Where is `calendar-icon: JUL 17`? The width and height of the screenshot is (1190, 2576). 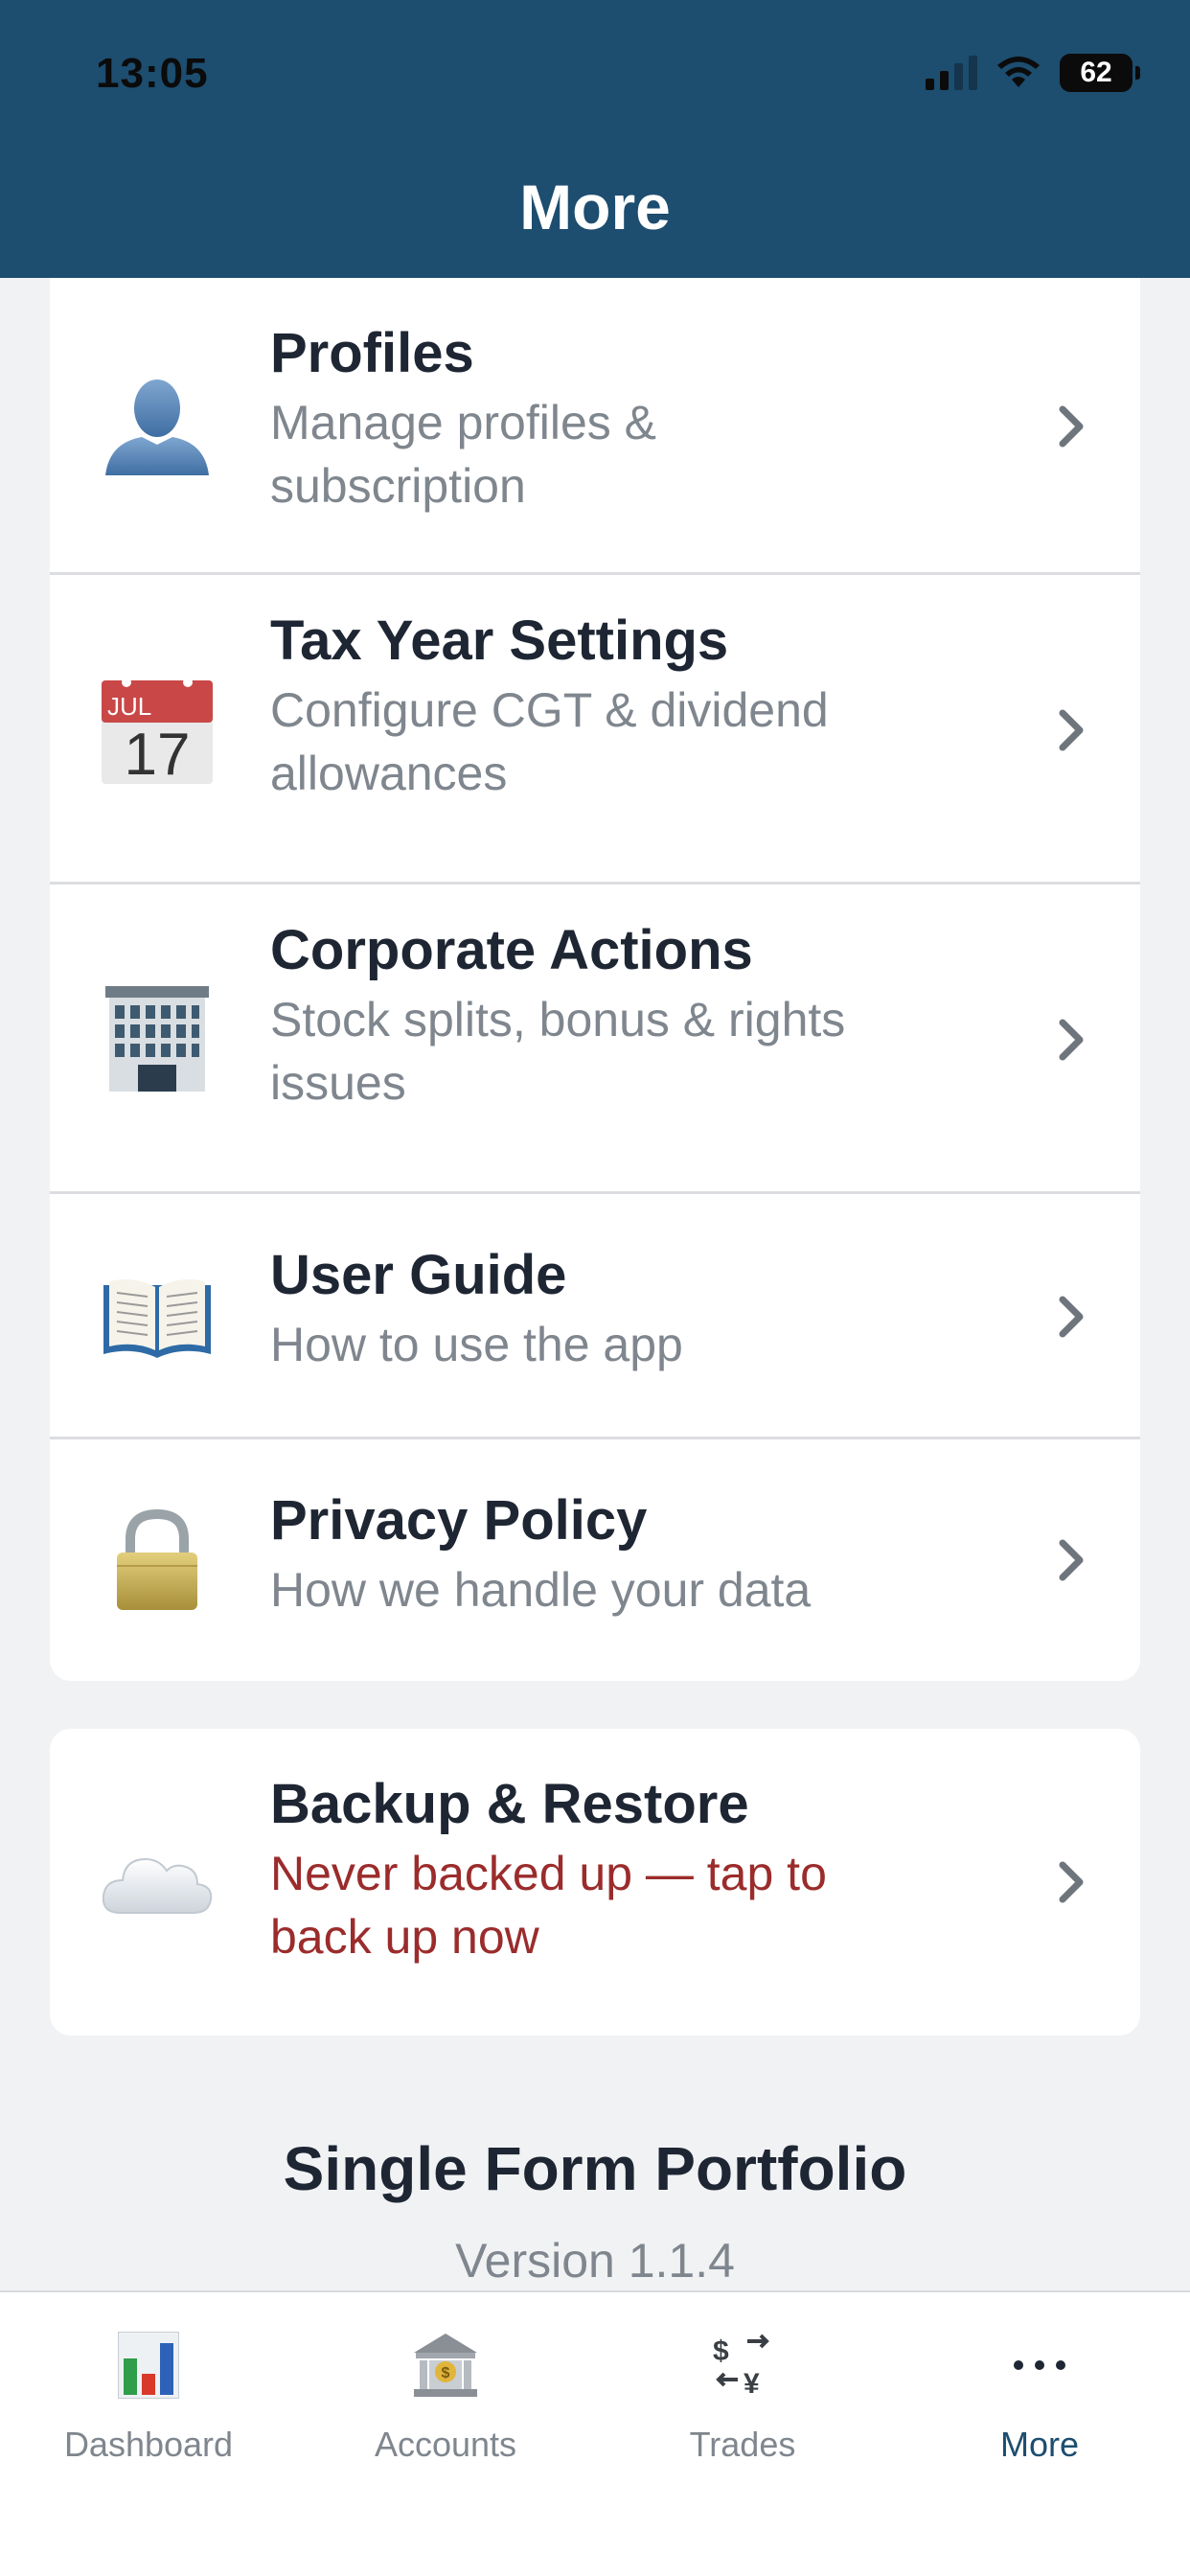
calendar-icon: JUL 17 is located at coordinates (158, 728).